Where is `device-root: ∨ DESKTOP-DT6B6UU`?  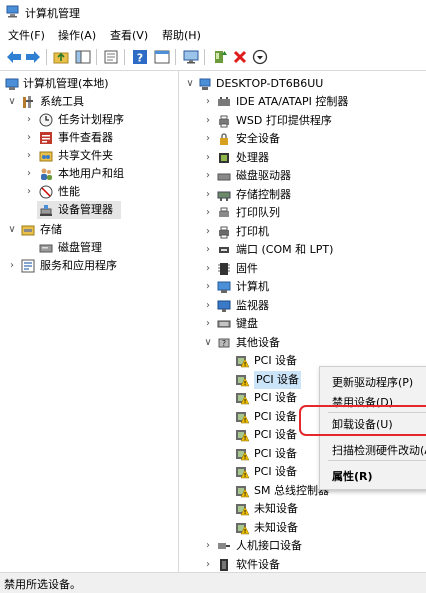 device-root: ∨ DESKTOP-DT6B6UU is located at coordinates (302, 84).